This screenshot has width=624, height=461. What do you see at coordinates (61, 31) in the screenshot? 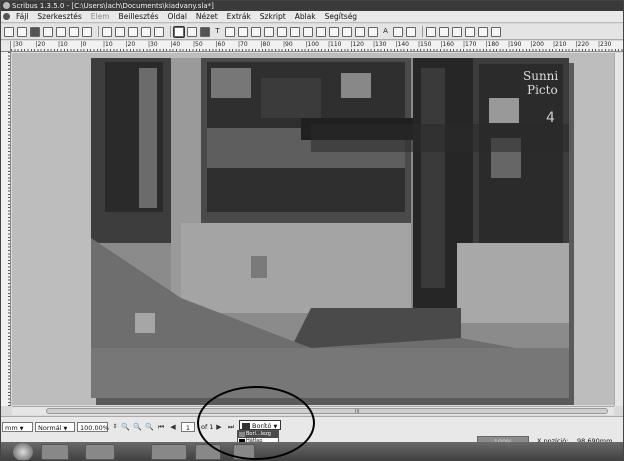
I see `print-icon` at bounding box center [61, 31].